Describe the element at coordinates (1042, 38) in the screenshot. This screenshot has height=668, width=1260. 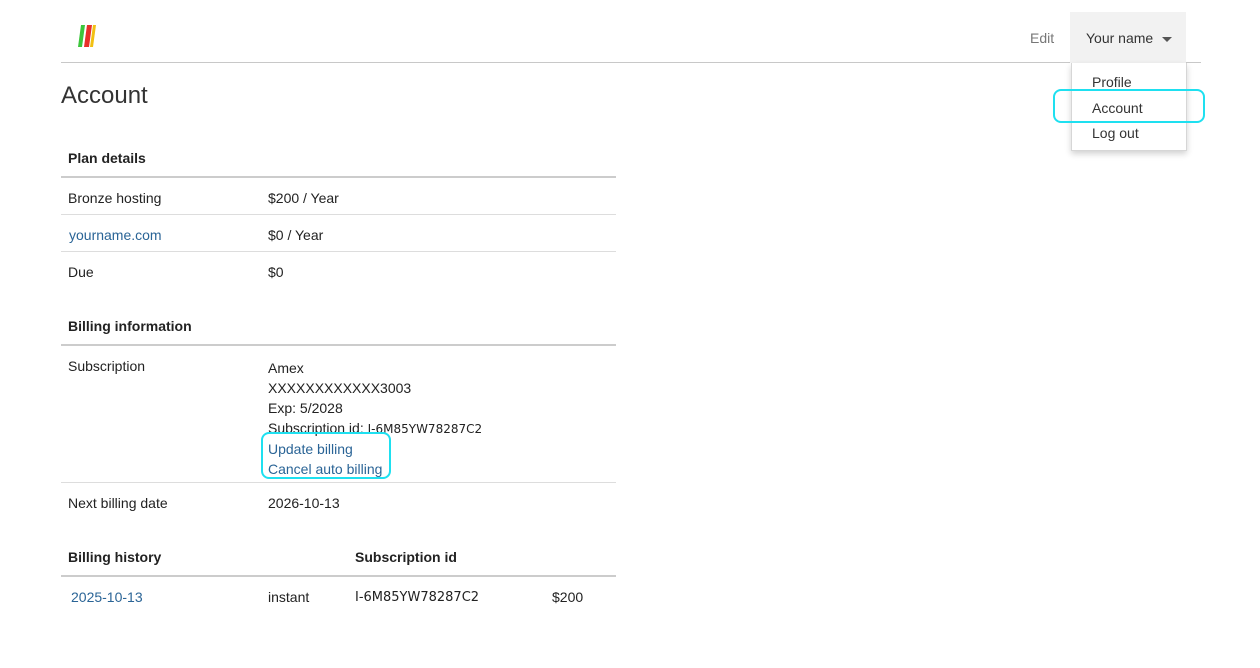
I see `nav-edit-link: Edit` at that location.